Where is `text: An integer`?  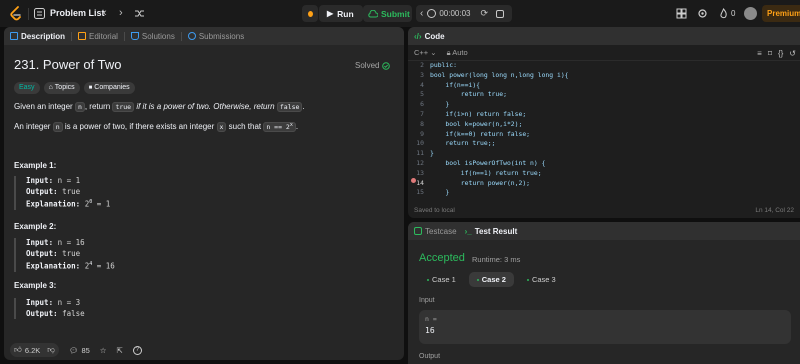 text: An integer is located at coordinates (32, 127).